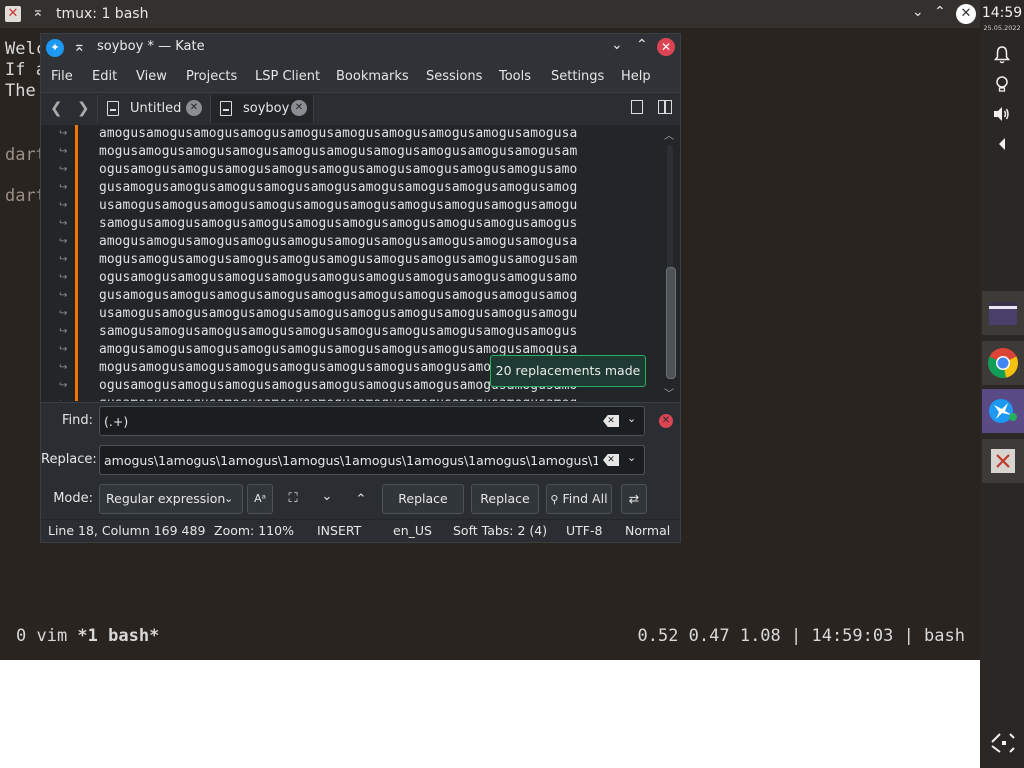  What do you see at coordinates (1002, 28) in the screenshot?
I see `date: 25.05.2022` at bounding box center [1002, 28].